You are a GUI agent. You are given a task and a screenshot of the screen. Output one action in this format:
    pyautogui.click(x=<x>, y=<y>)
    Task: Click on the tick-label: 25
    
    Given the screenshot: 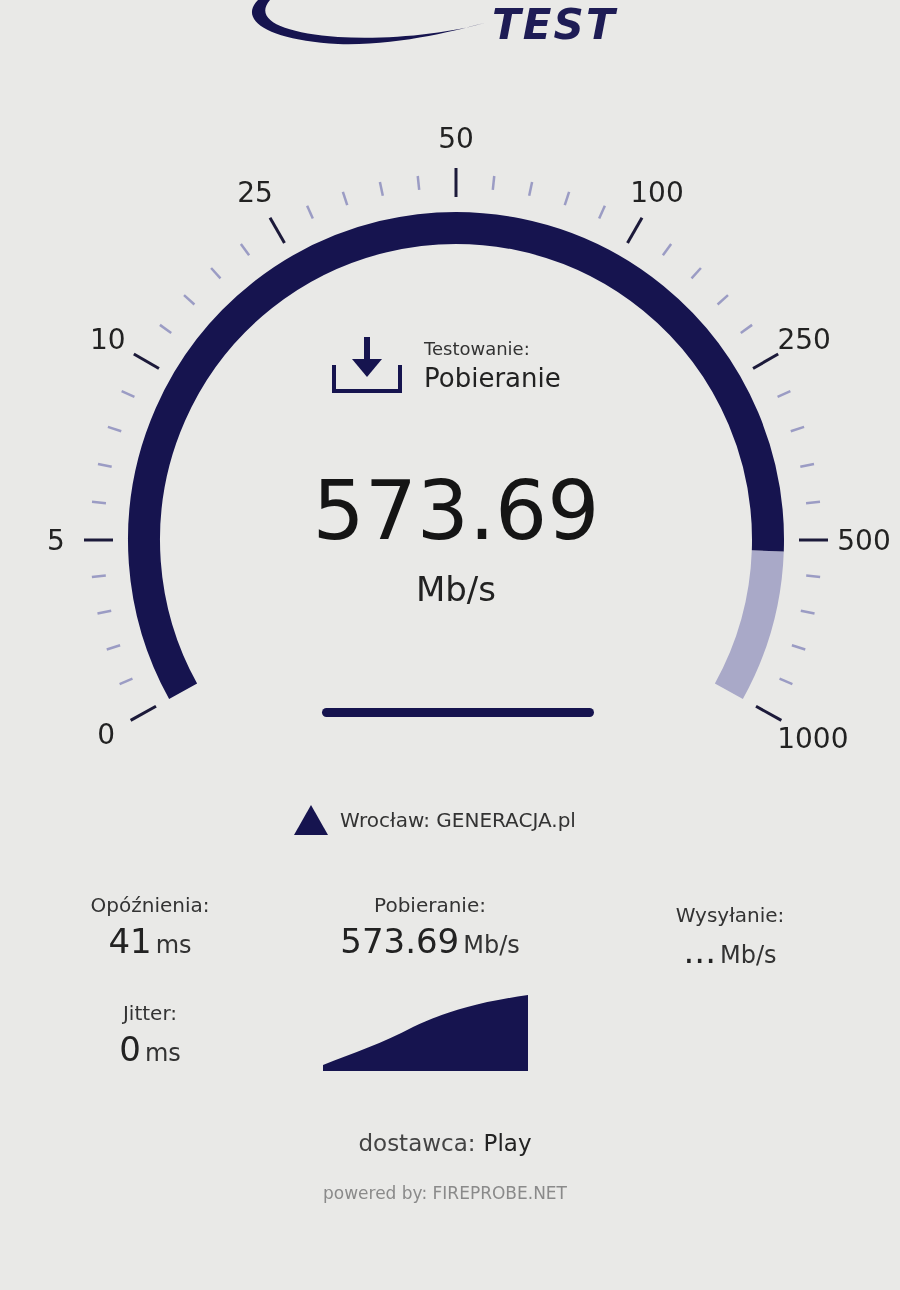 What is the action you would take?
    pyautogui.click(x=255, y=192)
    